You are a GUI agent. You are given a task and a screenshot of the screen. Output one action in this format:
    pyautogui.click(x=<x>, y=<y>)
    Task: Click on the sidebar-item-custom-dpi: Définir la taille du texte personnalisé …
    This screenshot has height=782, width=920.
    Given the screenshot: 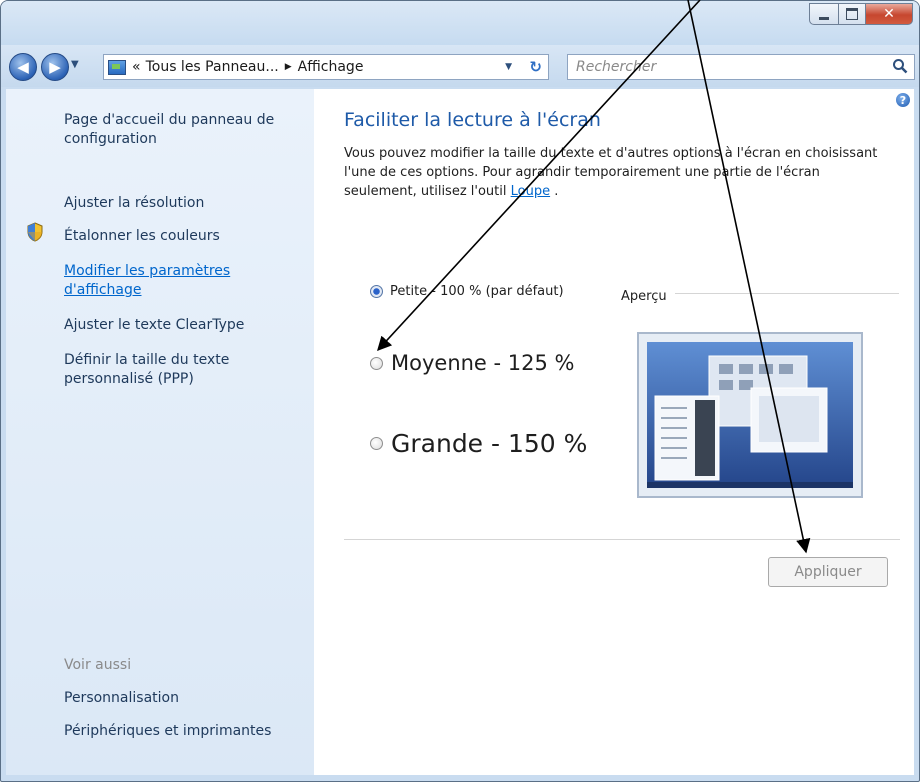 What is the action you would take?
    pyautogui.click(x=169, y=370)
    